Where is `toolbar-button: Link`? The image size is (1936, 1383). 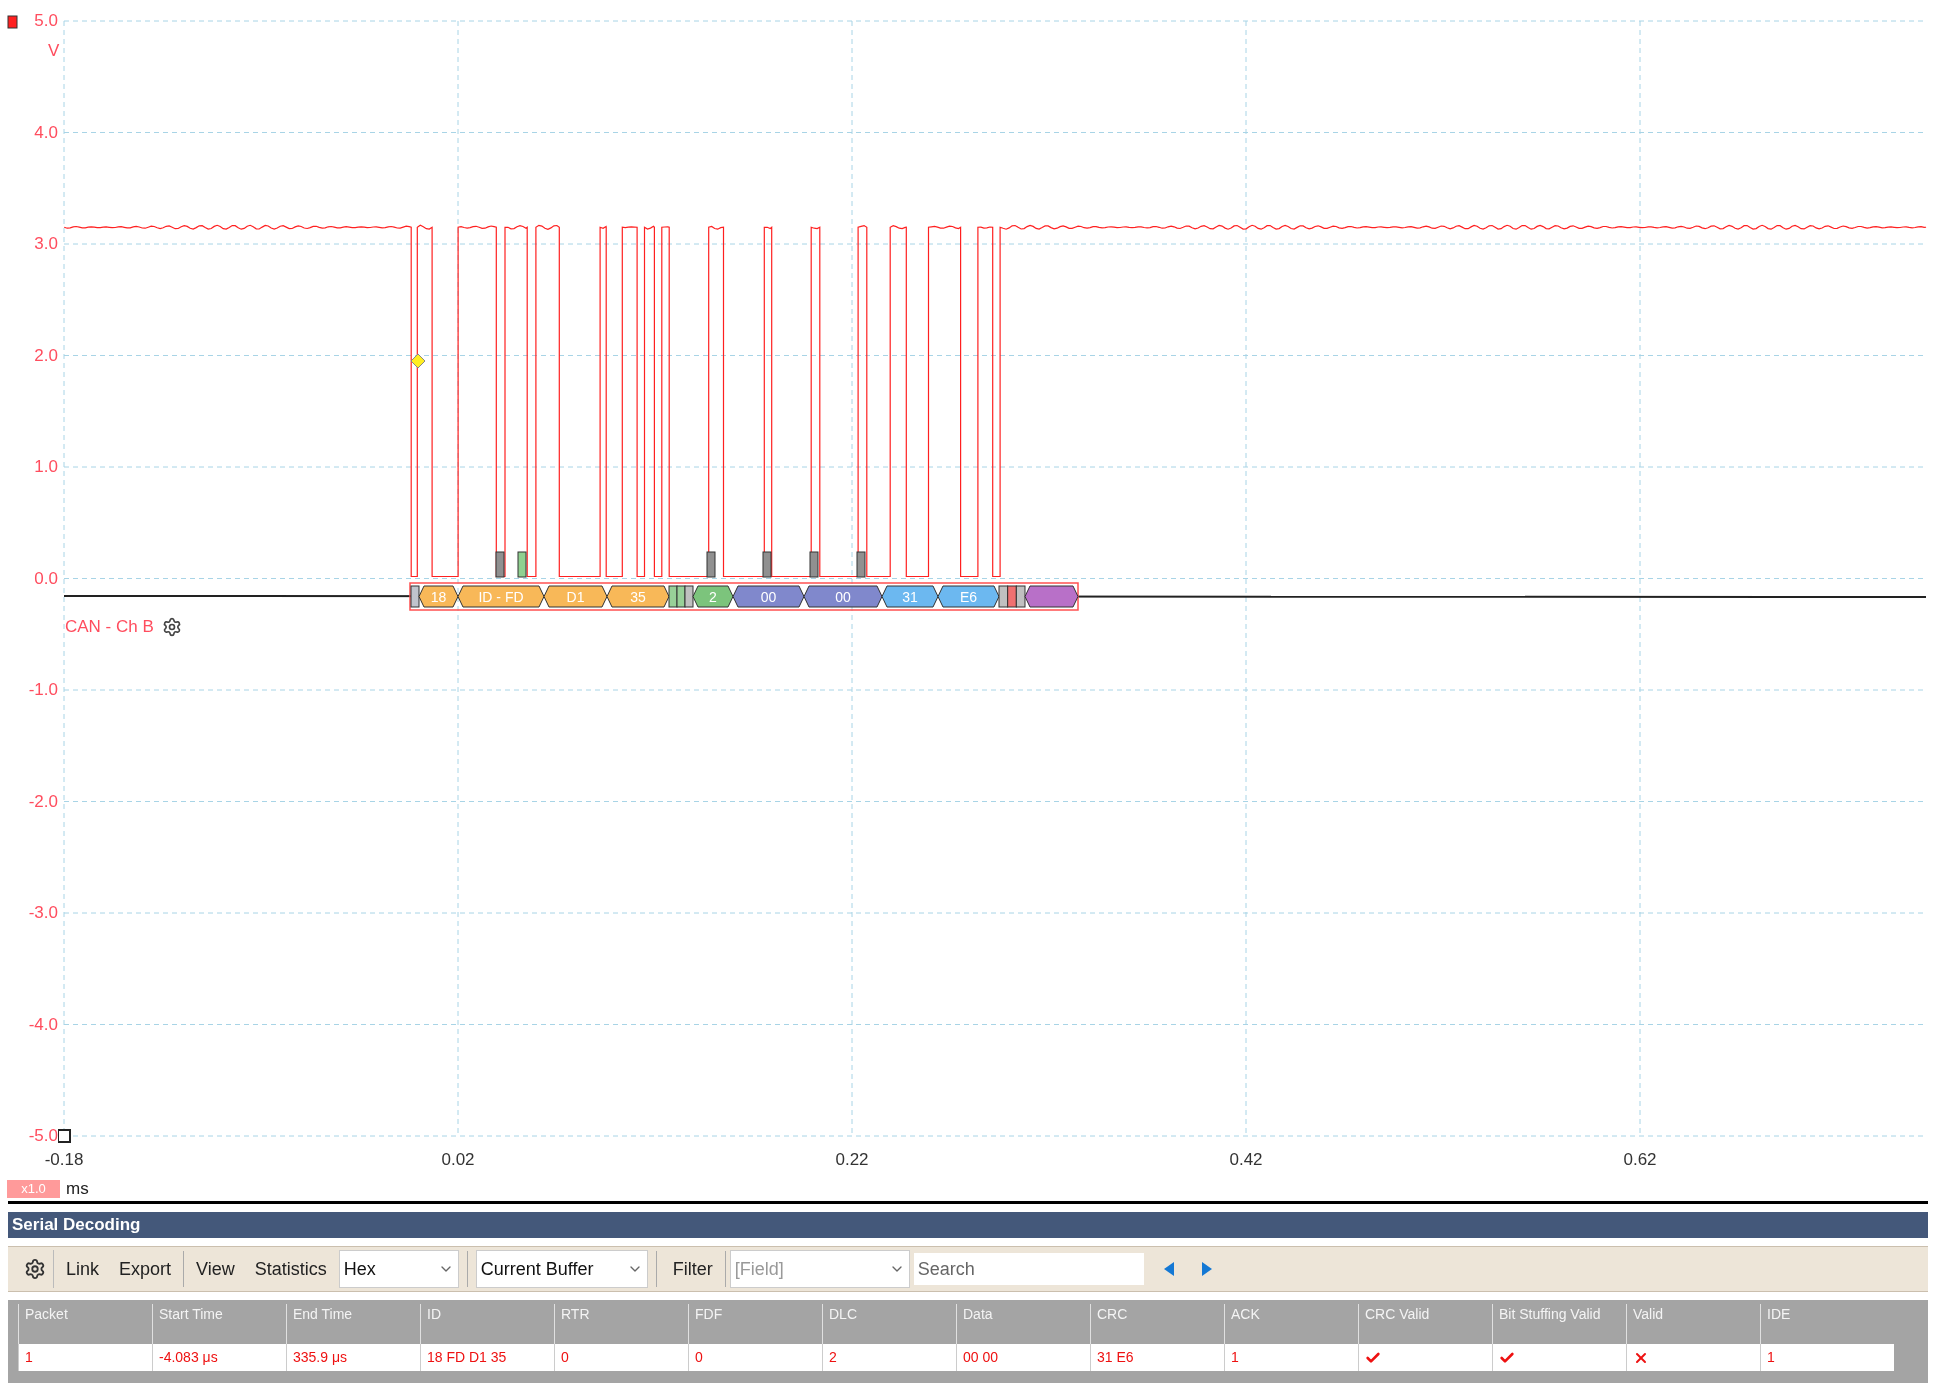 toolbar-button: Link is located at coordinates (83, 1269).